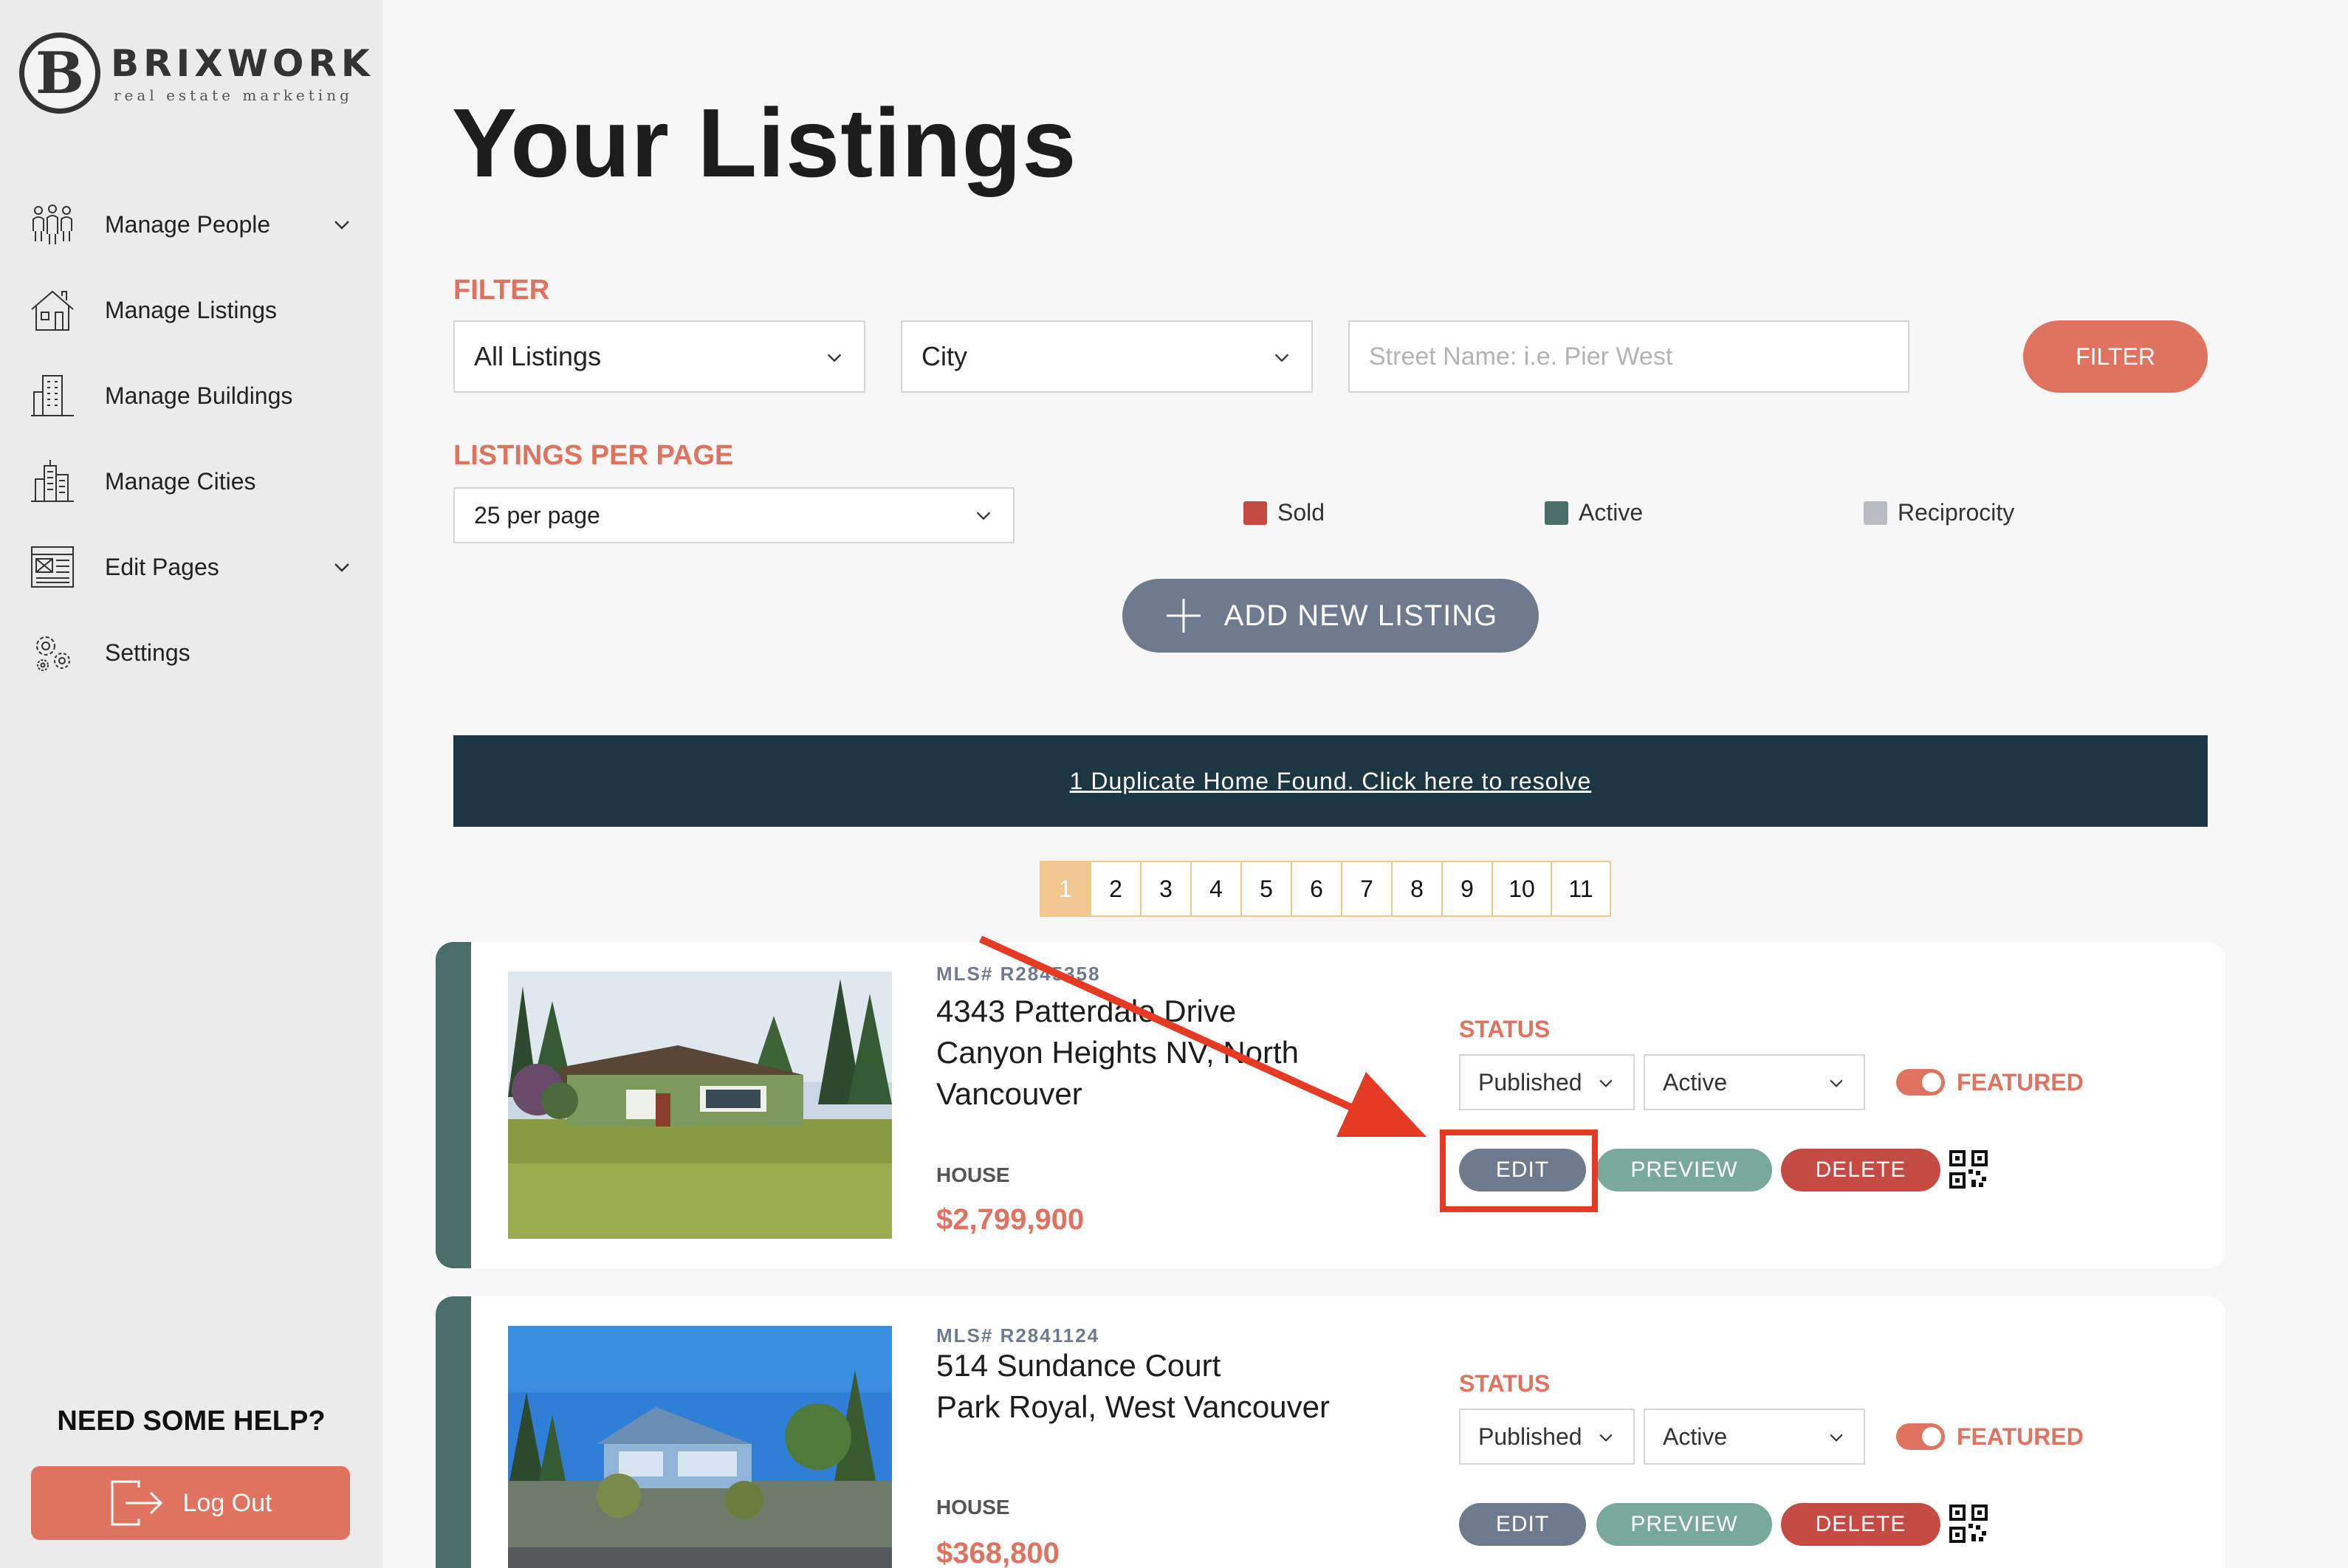 This screenshot has height=1568, width=2348. Describe the element at coordinates (52, 396) in the screenshot. I see `building-icon` at that location.